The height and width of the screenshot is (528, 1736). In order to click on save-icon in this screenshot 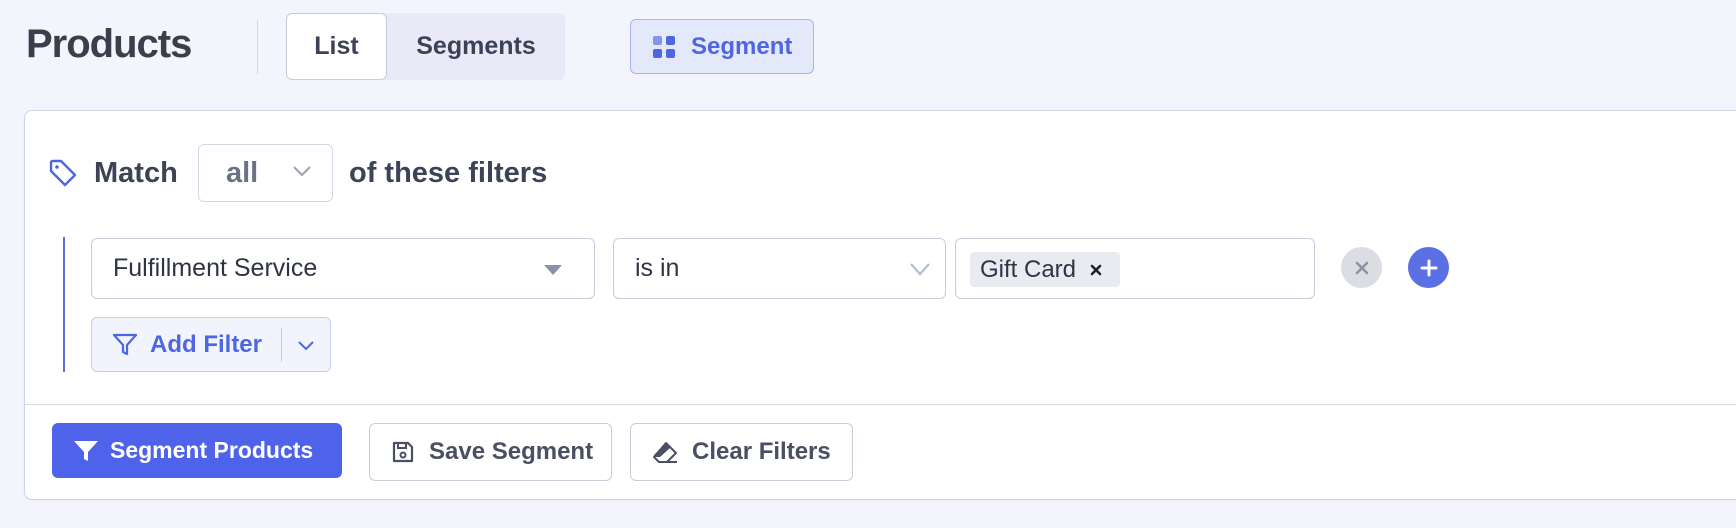, I will do `click(403, 452)`.